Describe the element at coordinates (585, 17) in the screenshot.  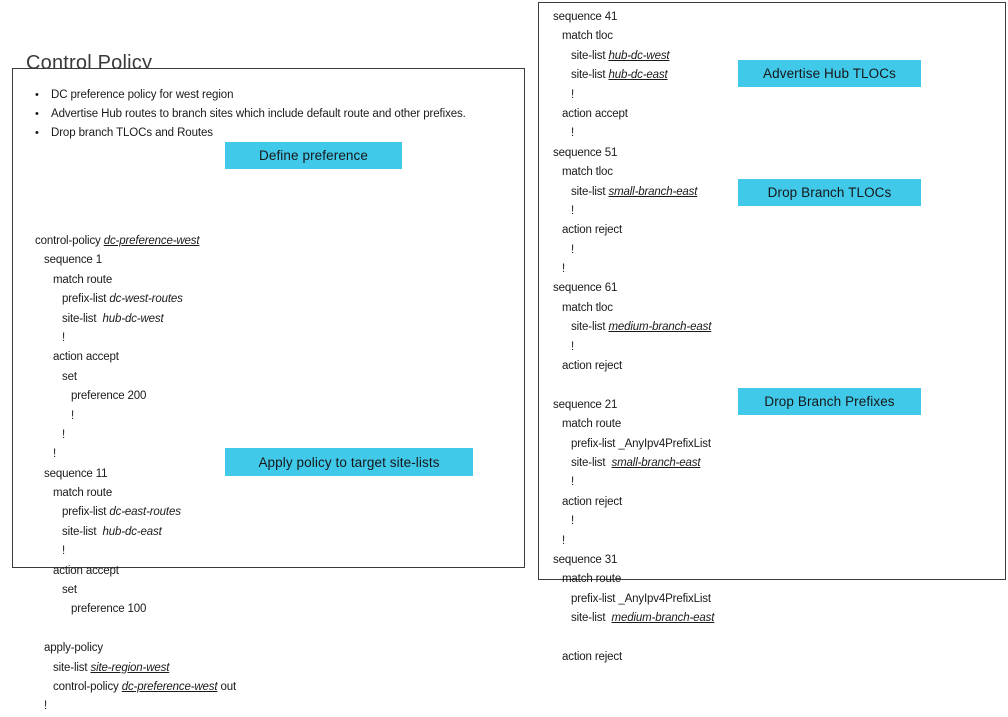
I see `code-token: sequence 41` at that location.